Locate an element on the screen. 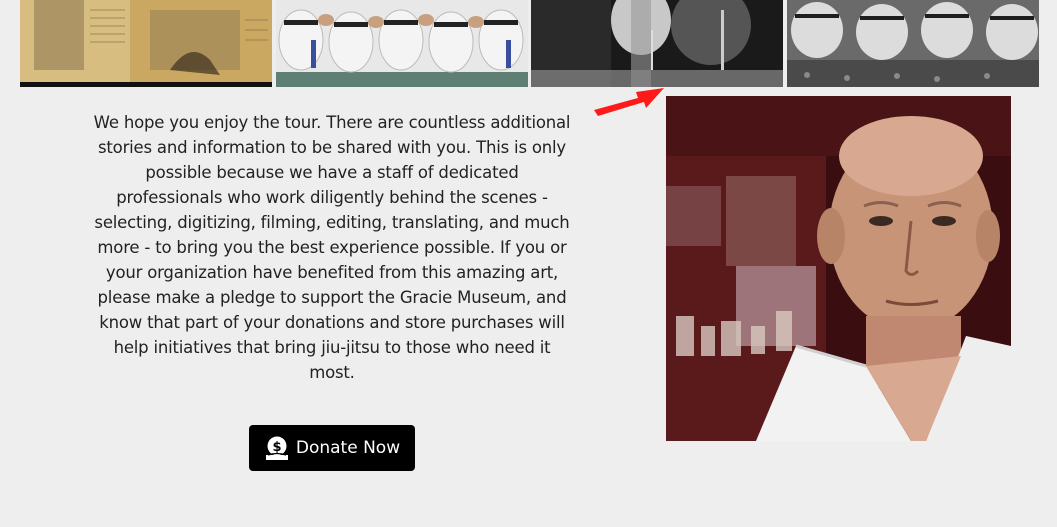 The width and height of the screenshot is (1057, 527). donate-now-button: $ Donate Now is located at coordinates (332, 448).